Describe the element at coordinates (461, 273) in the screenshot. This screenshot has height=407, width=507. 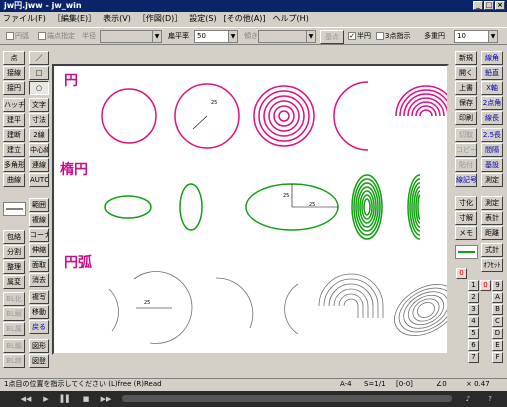
I see `layer-group-button: 0` at that location.